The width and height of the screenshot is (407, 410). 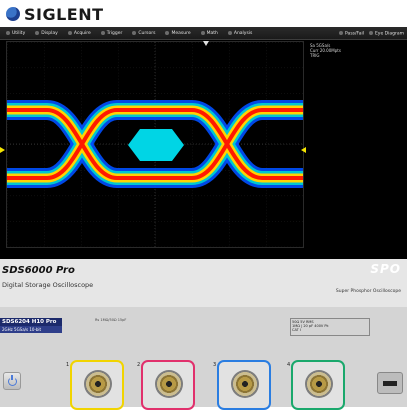 What do you see at coordinates (31, 327) in the screenshot?
I see `model-badge: SDS6204 H10 Pro 2GHz 5GSa/s 10-bit` at bounding box center [31, 327].